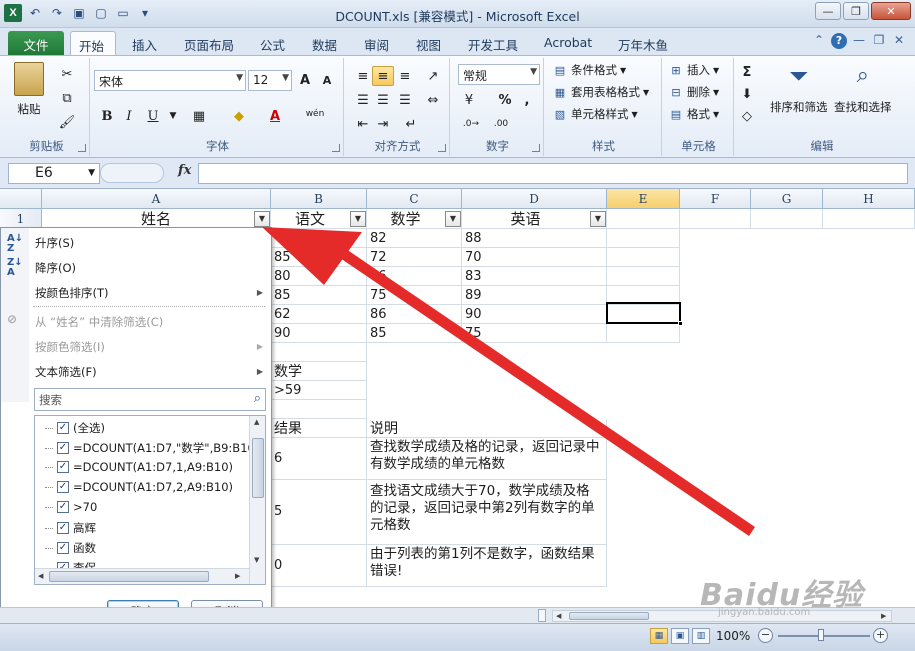 The image size is (915, 651). I want to click on align-left-icon: ☰, so click(363, 100).